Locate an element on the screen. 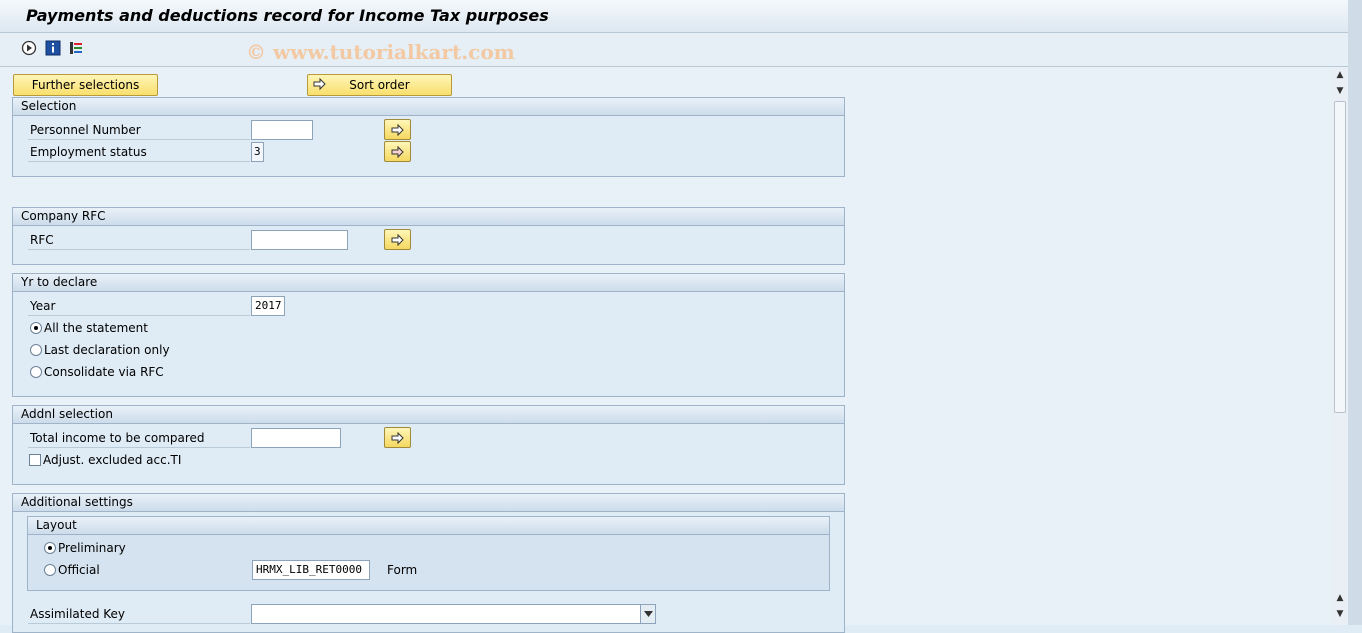 This screenshot has height=633, width=1362. adjust-excluded-label: Adjust. excluded acc.TI is located at coordinates (112, 460).